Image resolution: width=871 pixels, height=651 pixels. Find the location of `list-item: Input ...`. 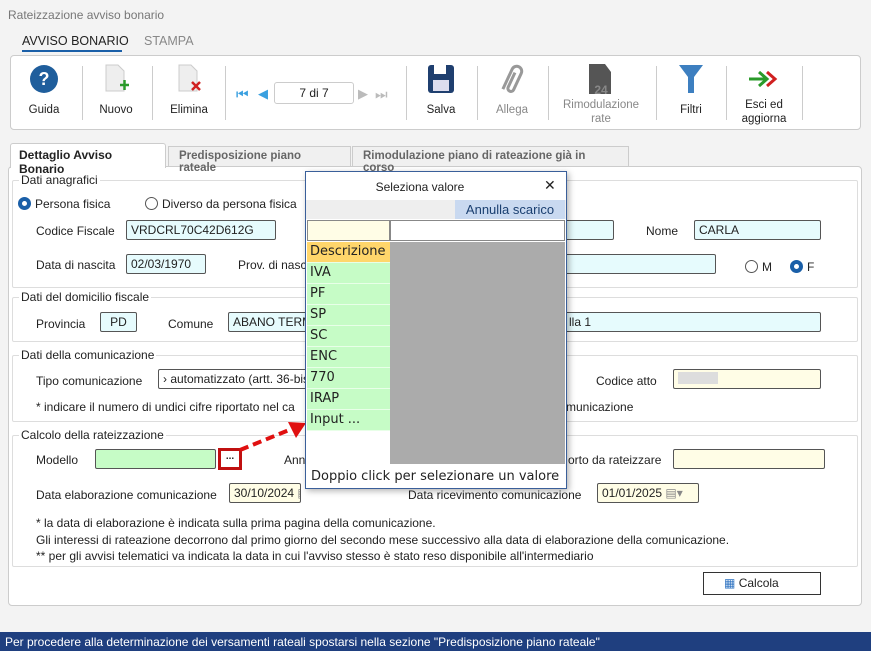

list-item: Input ... is located at coordinates (348, 420).